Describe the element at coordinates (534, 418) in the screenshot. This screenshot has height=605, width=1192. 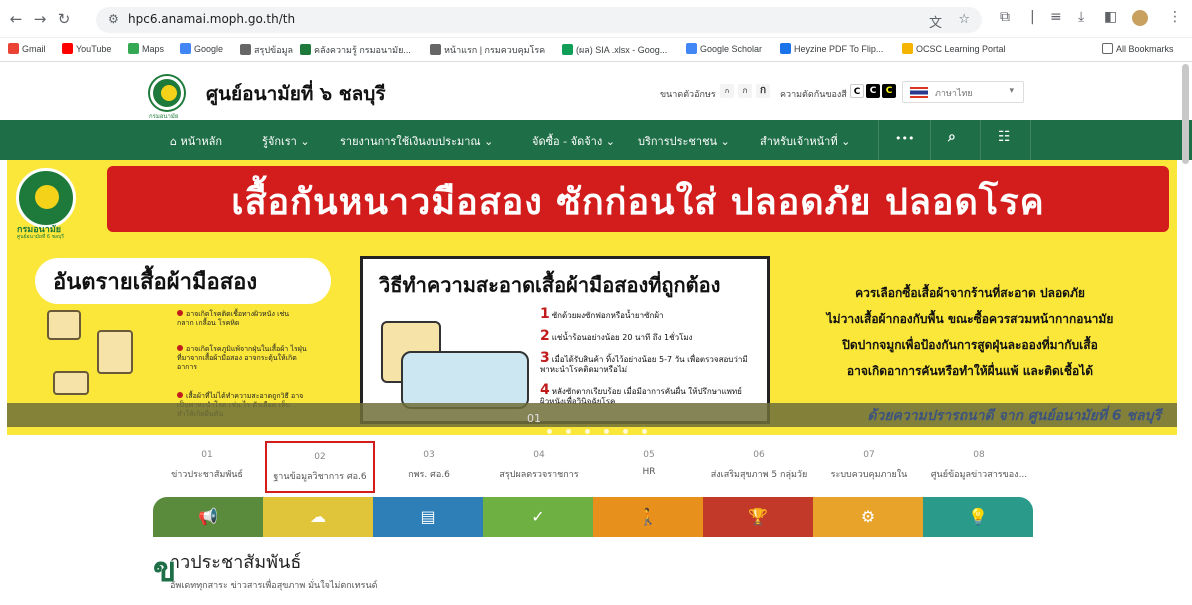
I see `slide-number: 01` at that location.